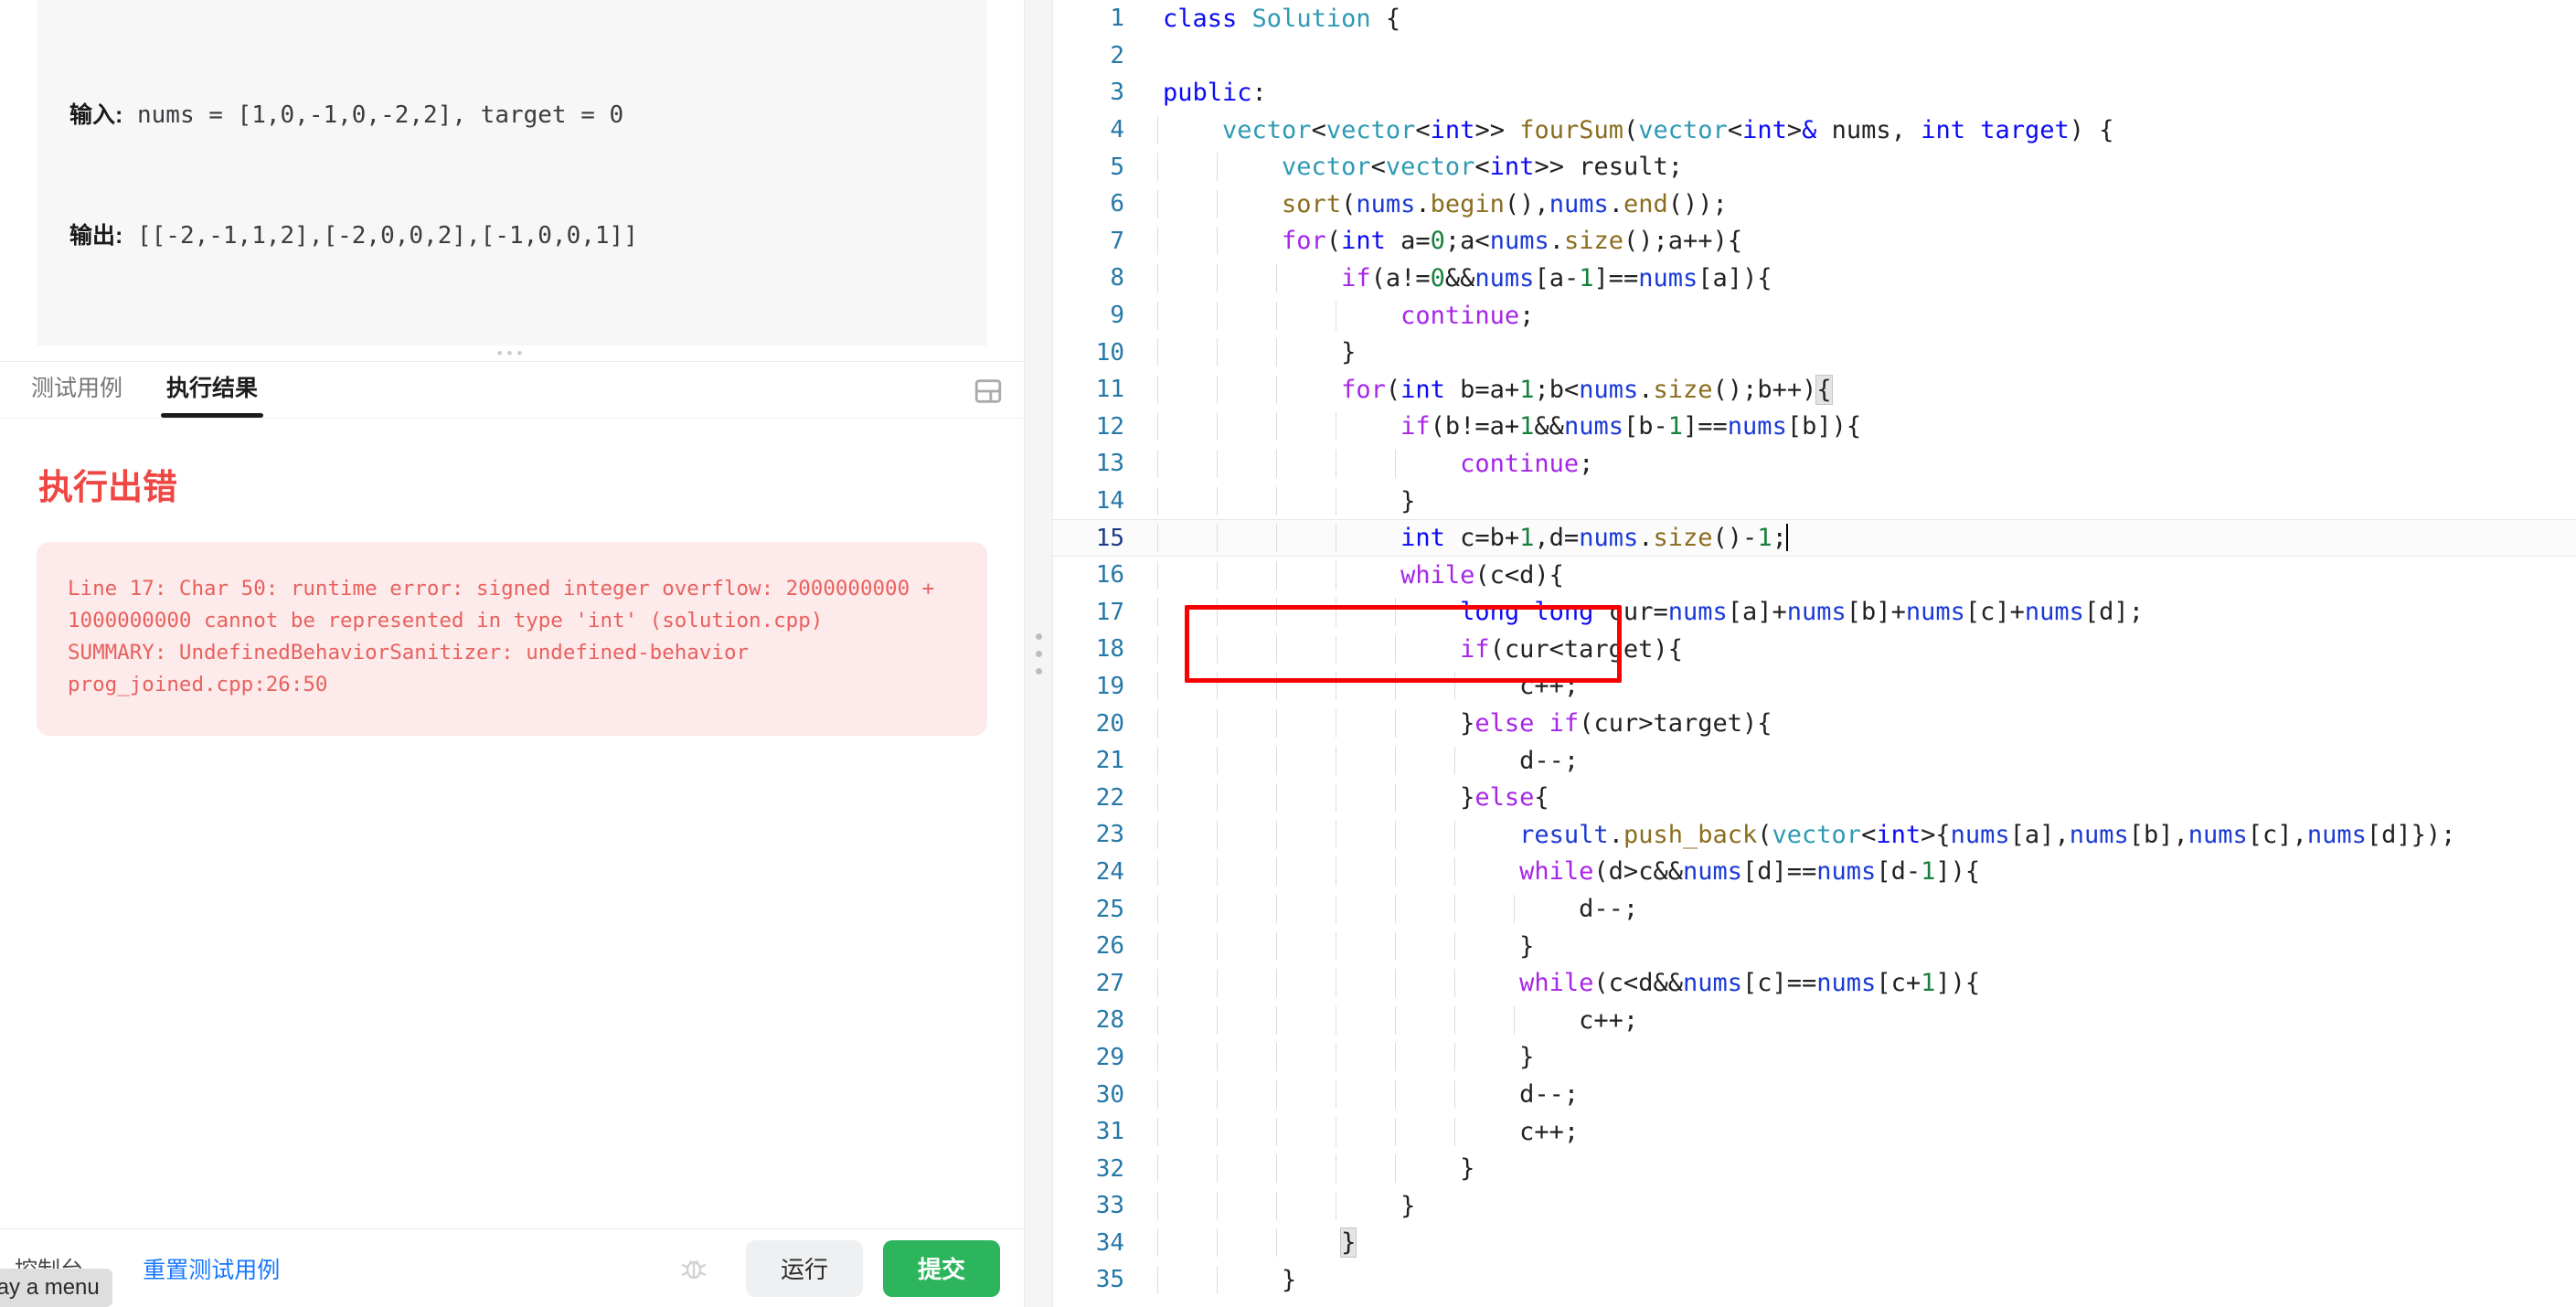 Image resolution: width=2576 pixels, height=1307 pixels. I want to click on code-line: 35 }, so click(1814, 1280).